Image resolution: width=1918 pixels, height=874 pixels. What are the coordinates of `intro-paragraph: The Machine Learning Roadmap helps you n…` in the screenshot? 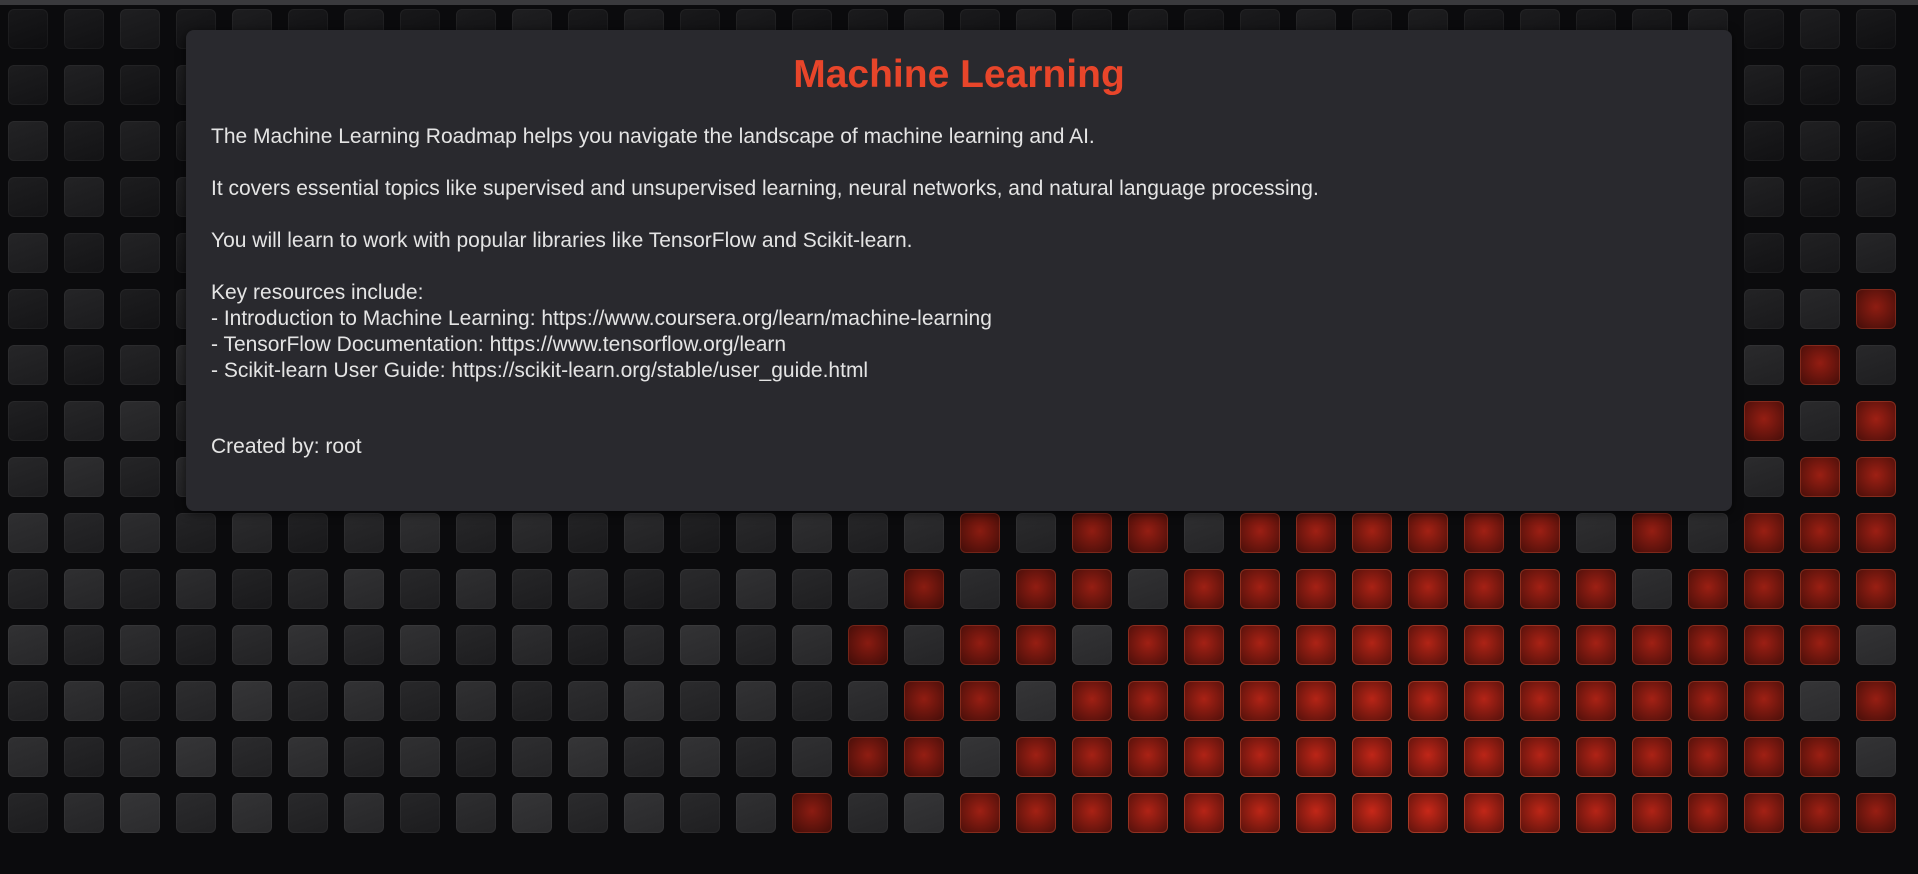 It's located at (653, 136).